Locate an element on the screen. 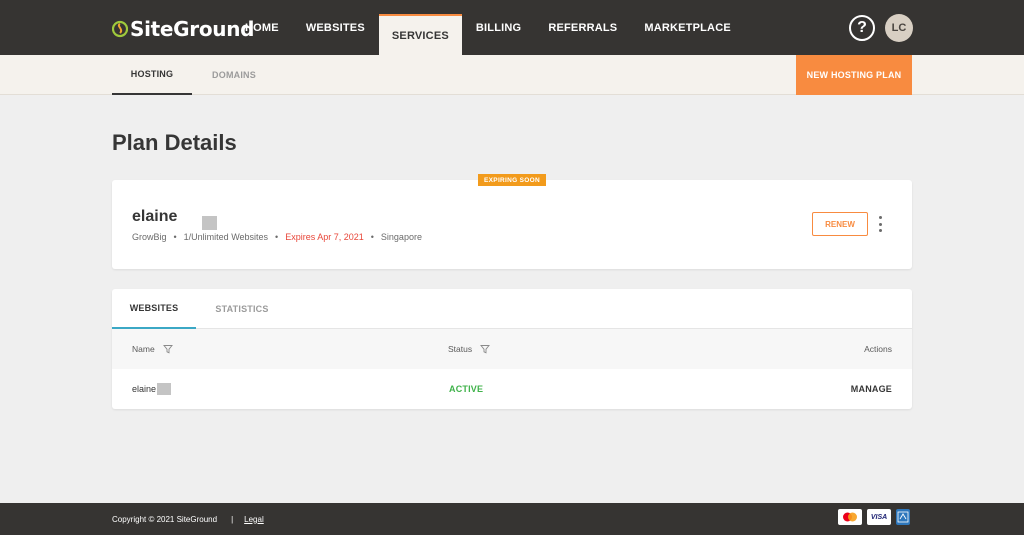  payment-methods: VISA is located at coordinates (874, 517).